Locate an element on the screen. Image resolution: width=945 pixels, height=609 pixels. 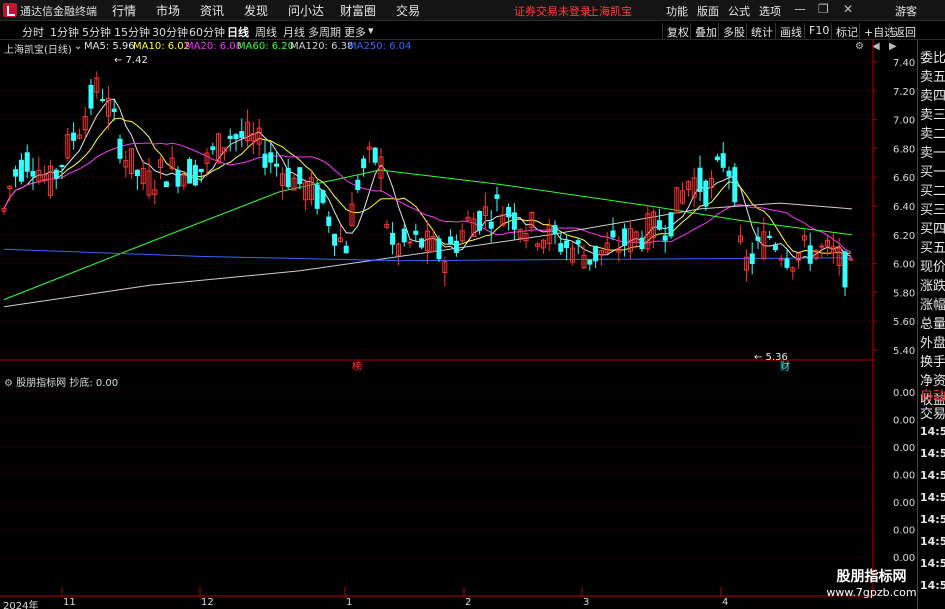
date-label: 1 is located at coordinates (349, 602).